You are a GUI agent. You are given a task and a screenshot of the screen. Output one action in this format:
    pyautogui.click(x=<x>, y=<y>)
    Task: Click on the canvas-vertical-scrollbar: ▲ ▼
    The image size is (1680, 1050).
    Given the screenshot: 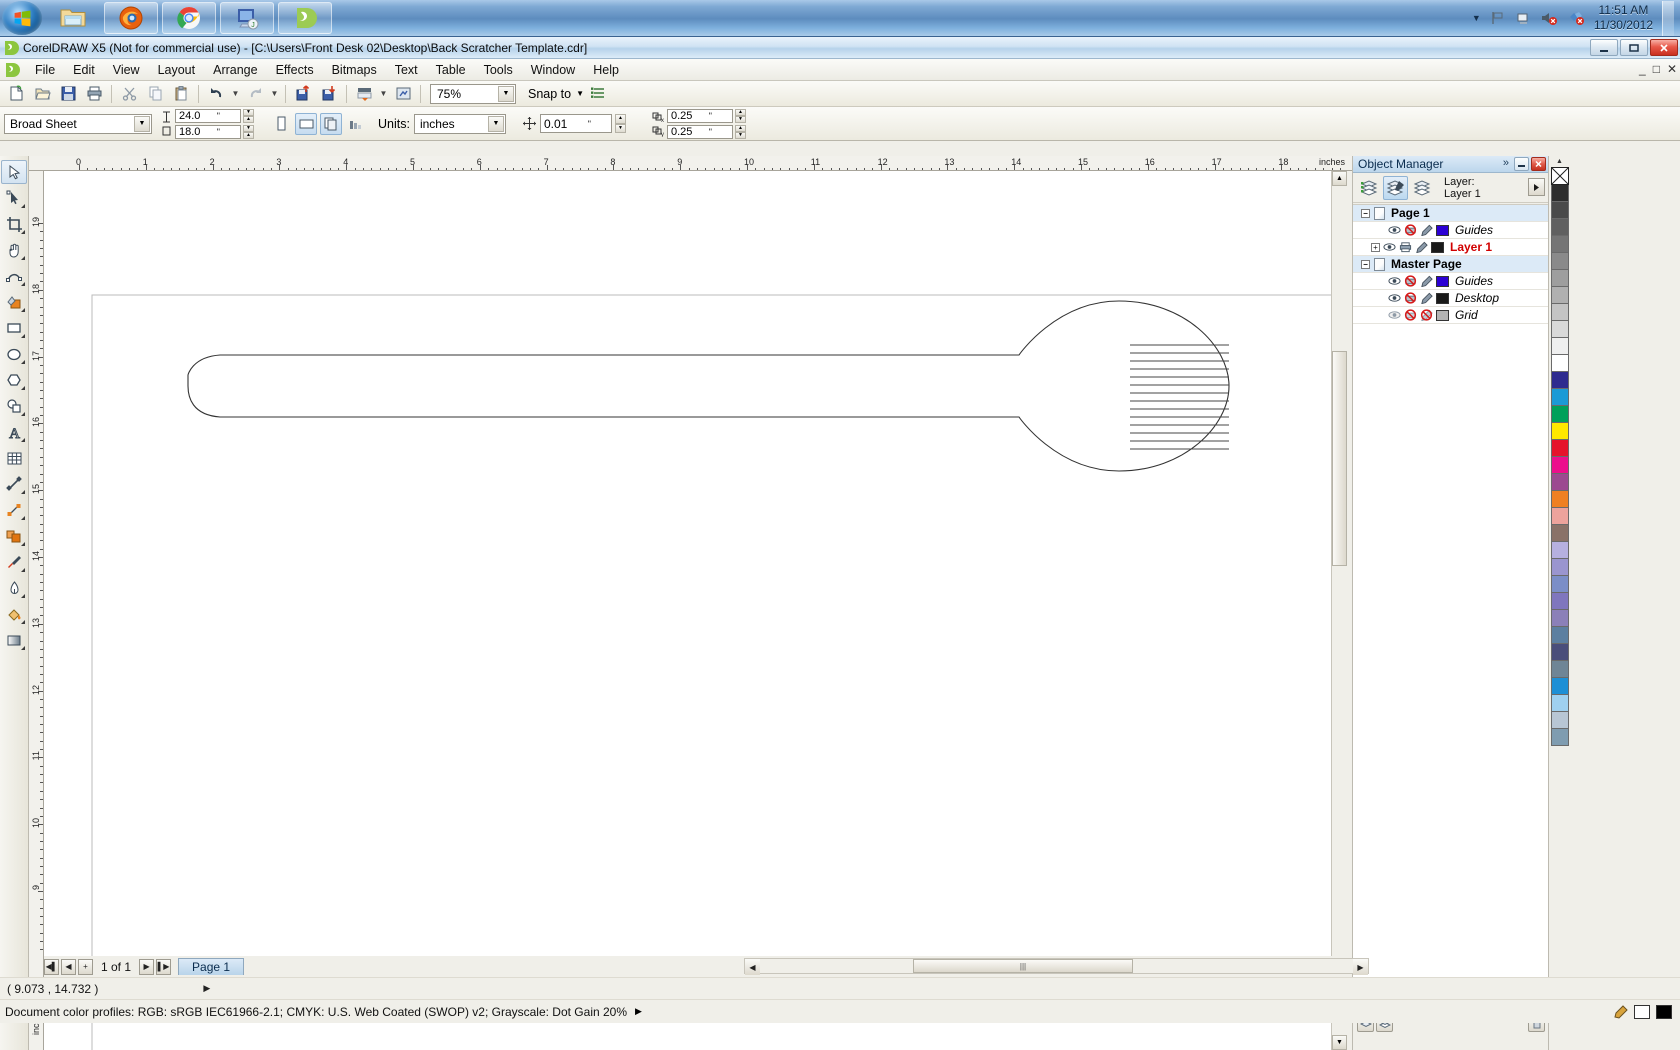 What is the action you would take?
    pyautogui.click(x=1339, y=610)
    